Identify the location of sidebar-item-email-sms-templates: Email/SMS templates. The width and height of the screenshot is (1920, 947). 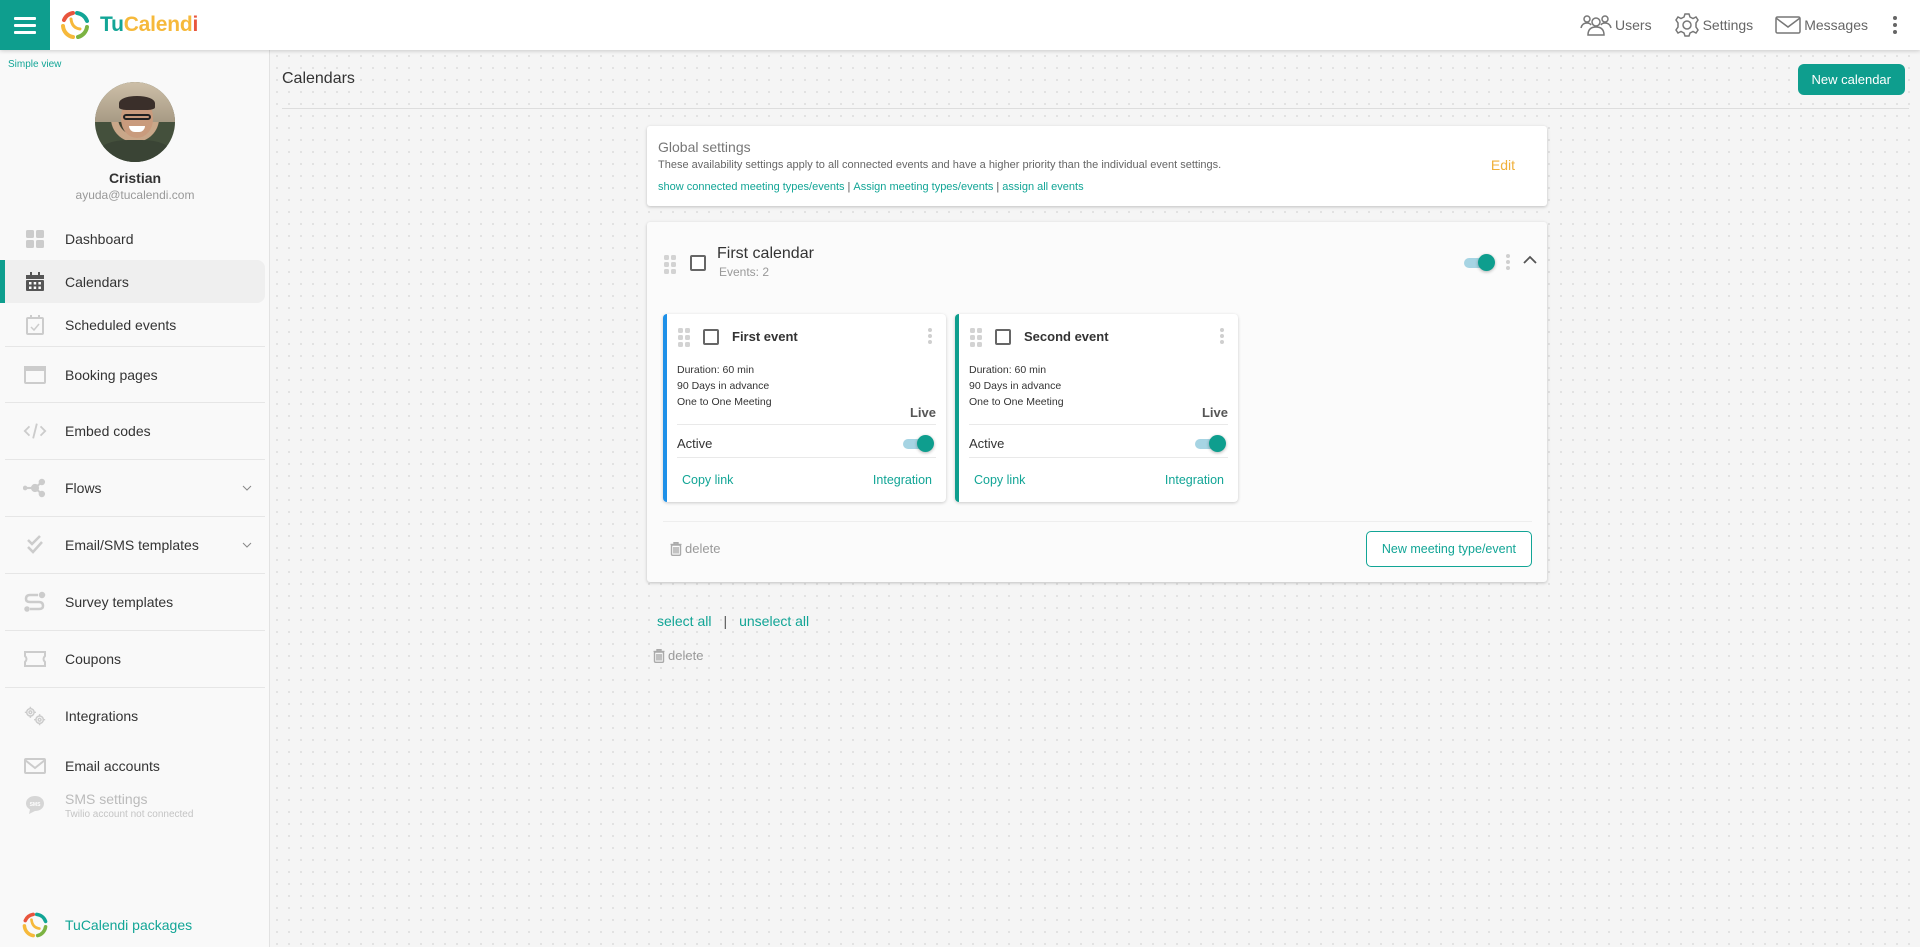
(132, 545).